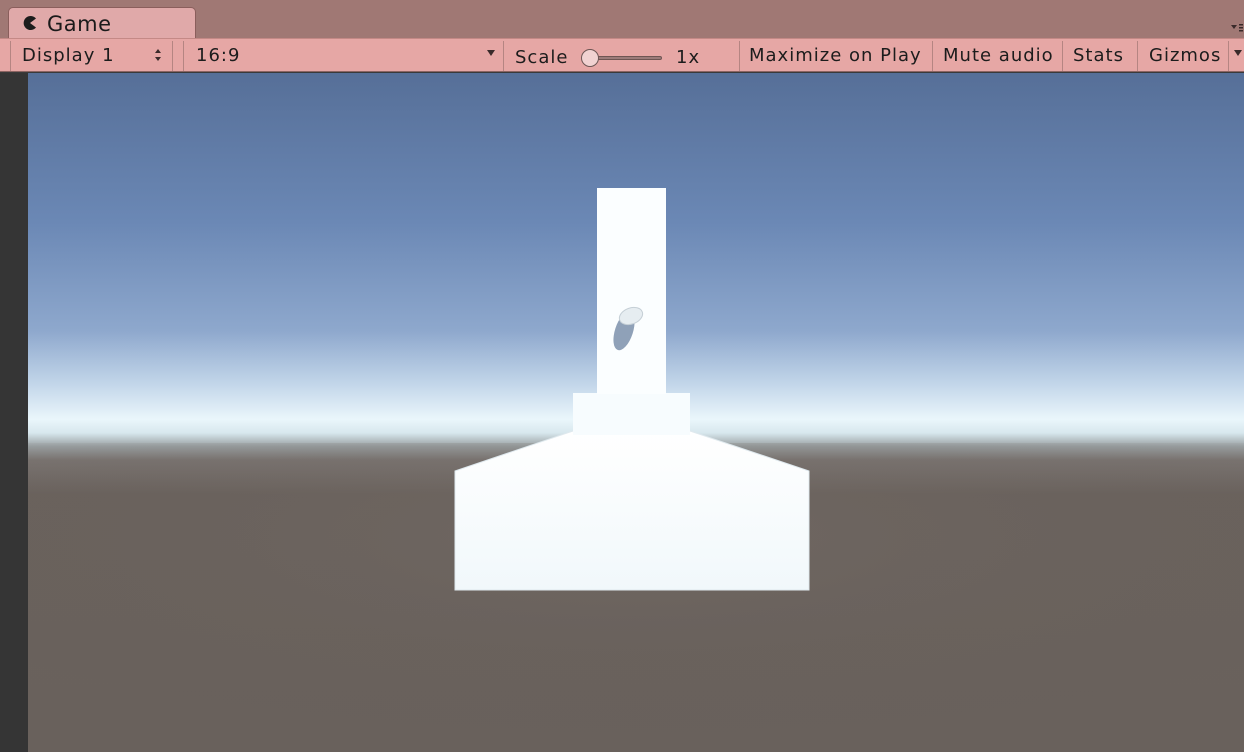  I want to click on pillar, so click(631, 291).